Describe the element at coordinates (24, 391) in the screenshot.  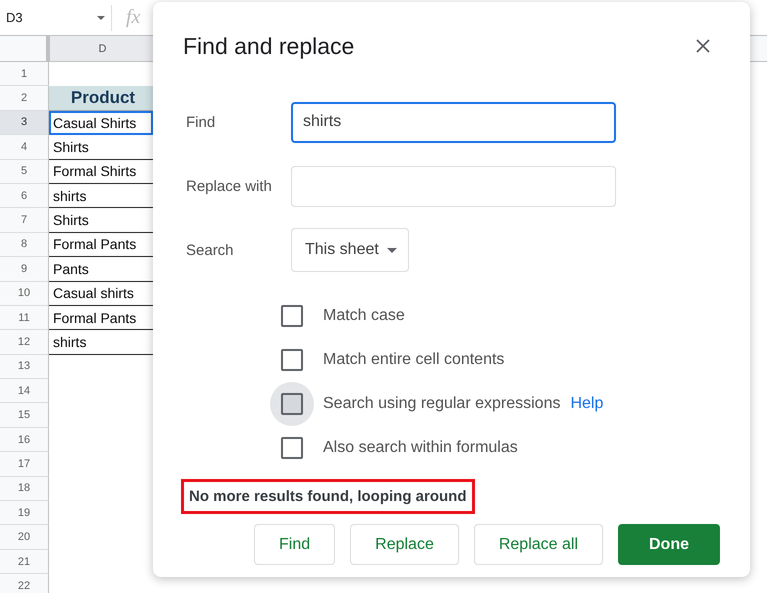
I see `row-header: 14` at that location.